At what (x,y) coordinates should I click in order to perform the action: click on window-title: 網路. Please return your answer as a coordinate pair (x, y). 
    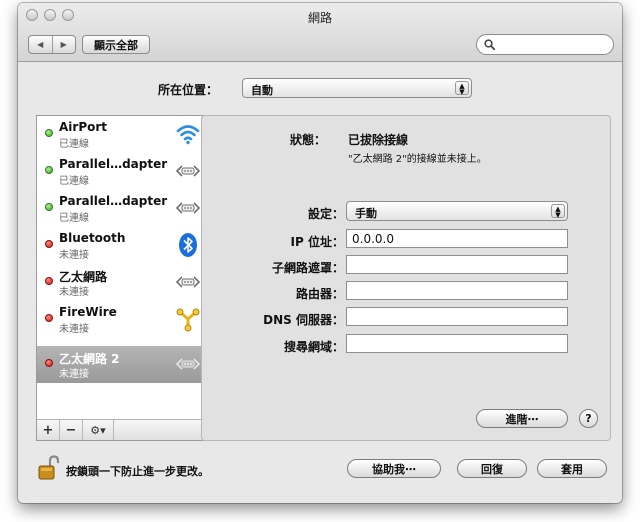
    Looking at the image, I should click on (319, 18).